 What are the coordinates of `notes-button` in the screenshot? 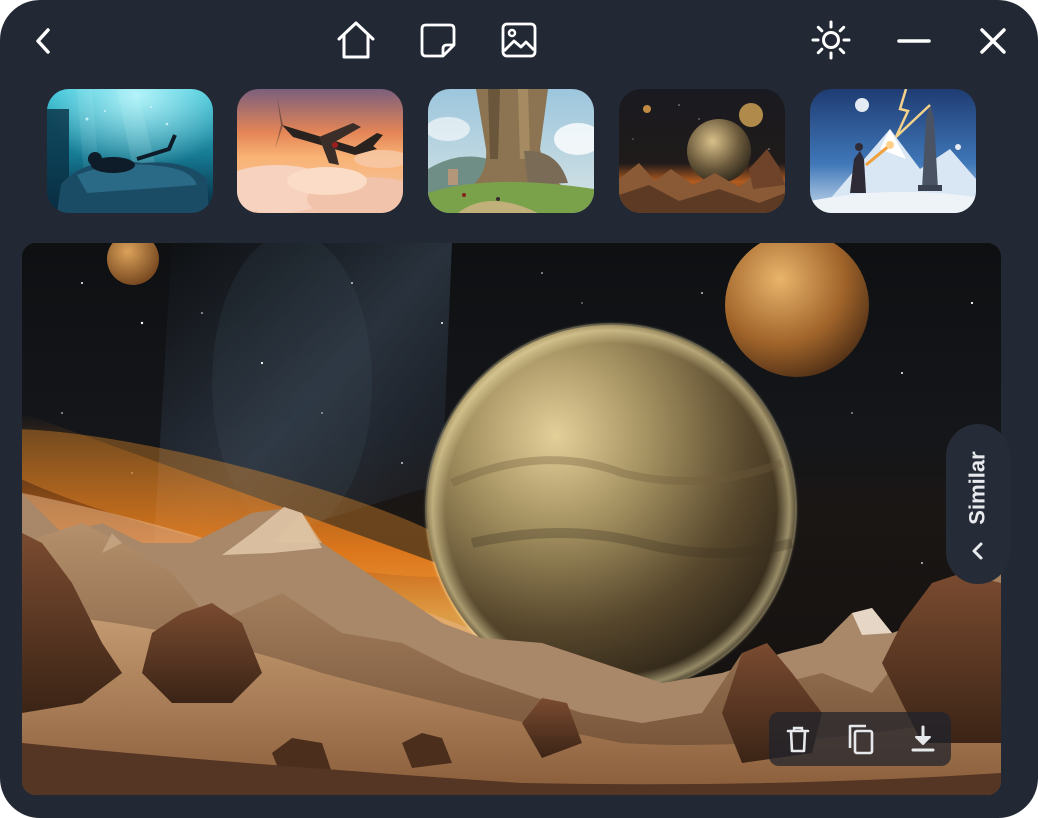 It's located at (438, 40).